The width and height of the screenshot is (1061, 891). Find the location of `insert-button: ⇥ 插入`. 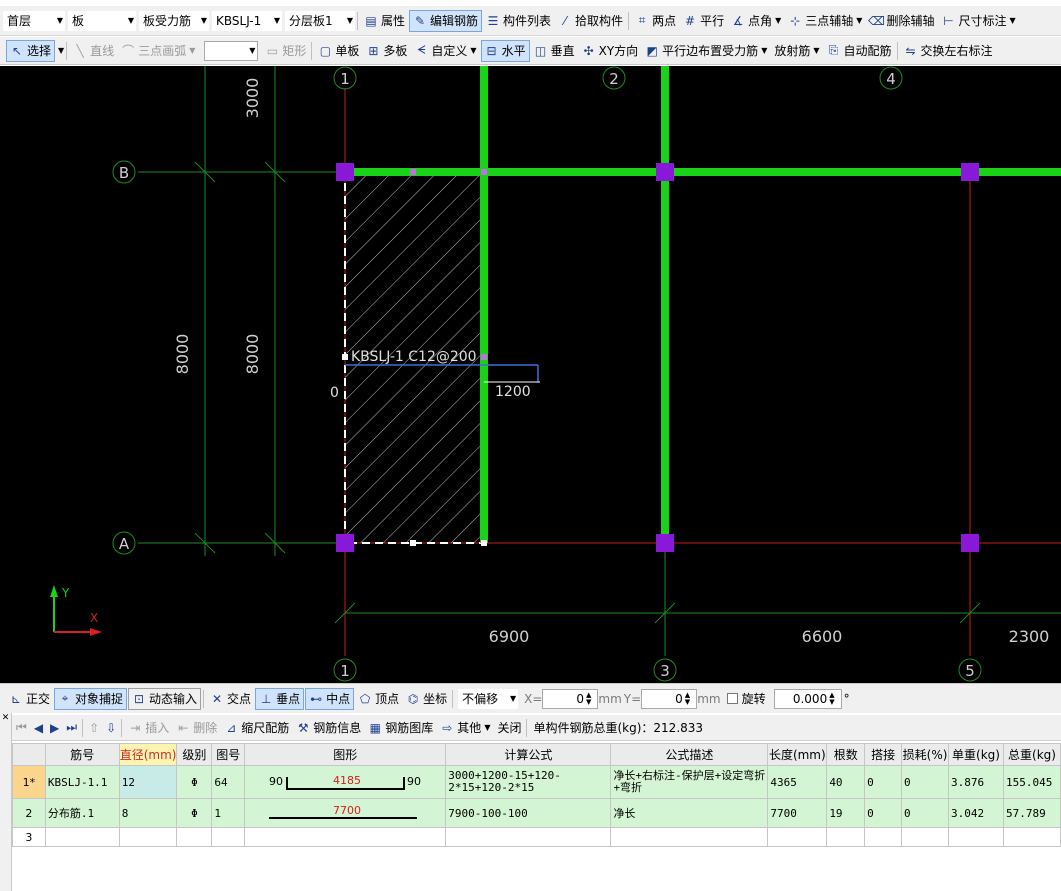

insert-button: ⇥ 插入 is located at coordinates (148, 728).